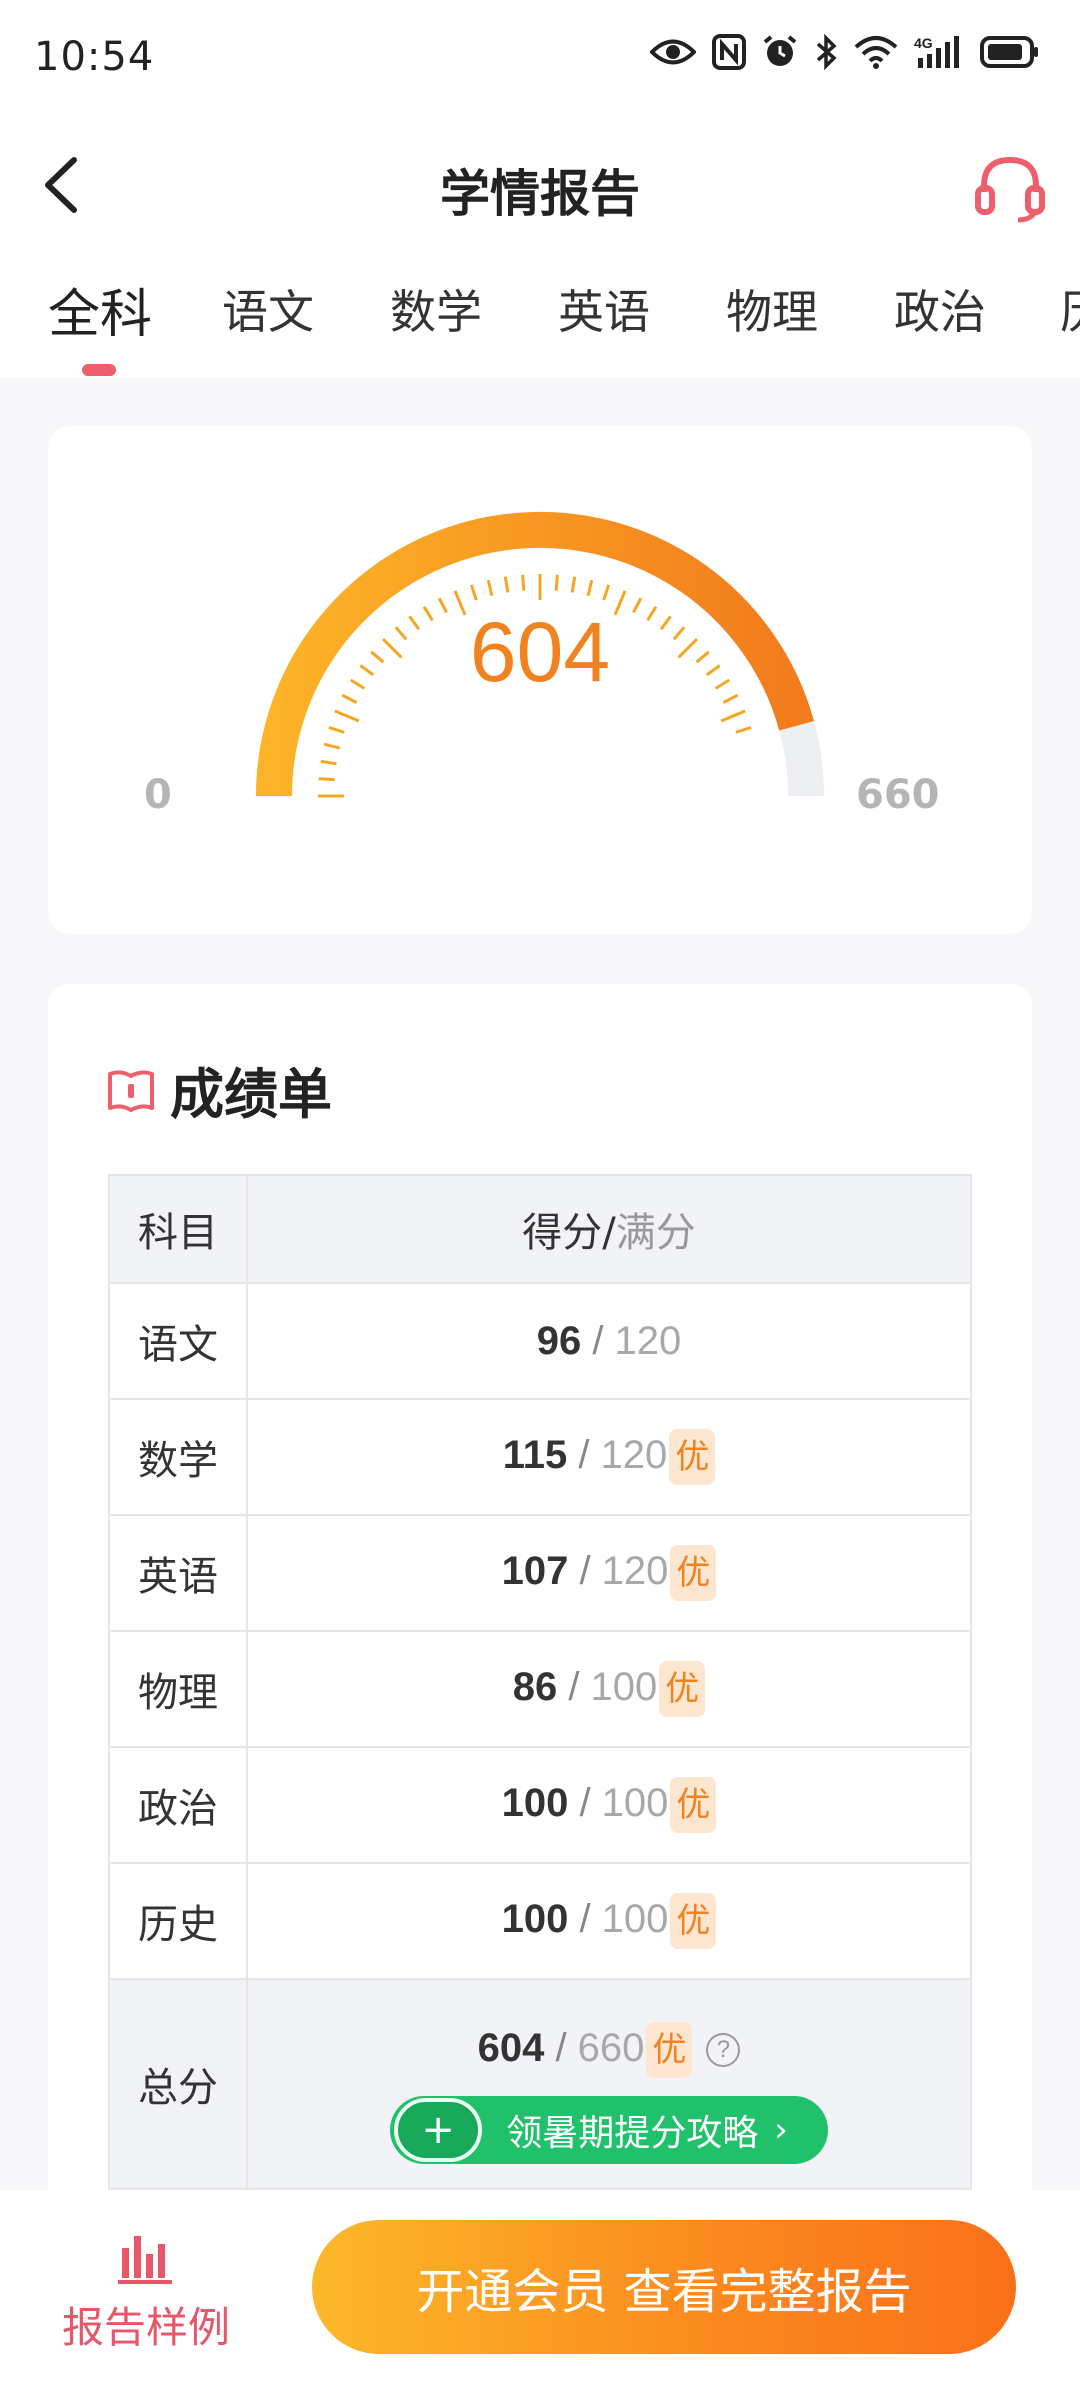 Image resolution: width=1080 pixels, height=2400 pixels. Describe the element at coordinates (178, 1921) in the screenshot. I see `subject-cell: 历史` at that location.